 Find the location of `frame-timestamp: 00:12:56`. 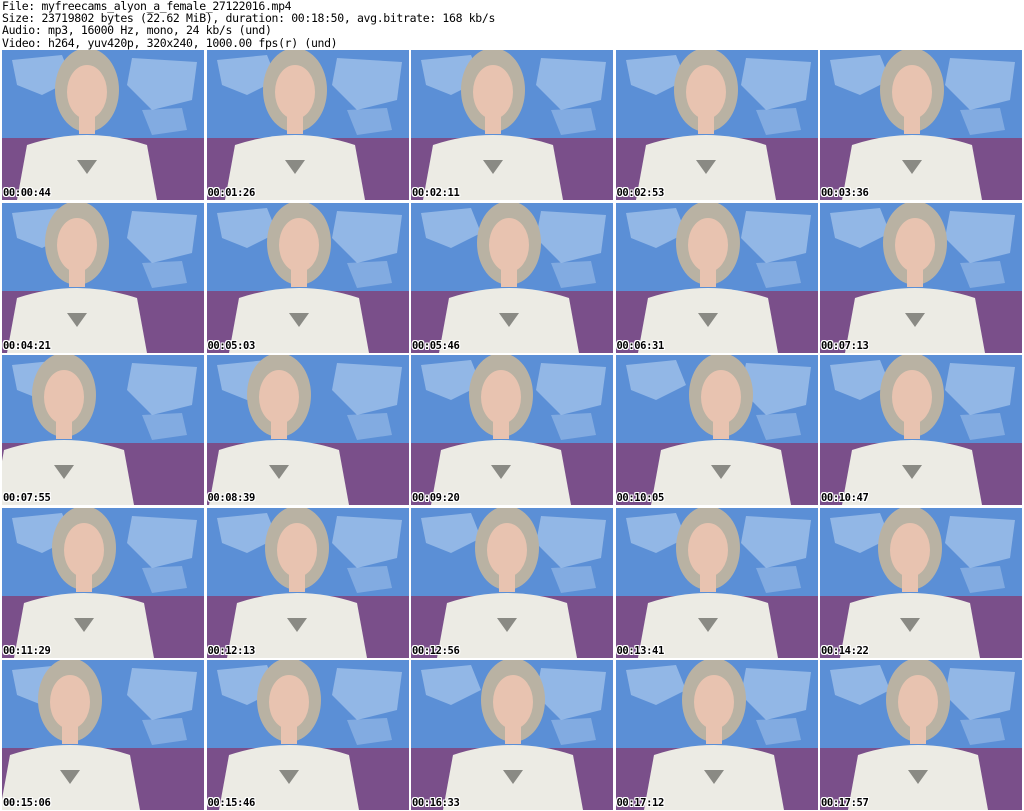

frame-timestamp: 00:12:56 is located at coordinates (436, 650).